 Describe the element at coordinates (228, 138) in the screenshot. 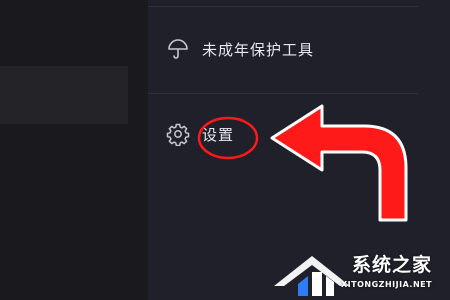

I see `highlight-circle` at that location.